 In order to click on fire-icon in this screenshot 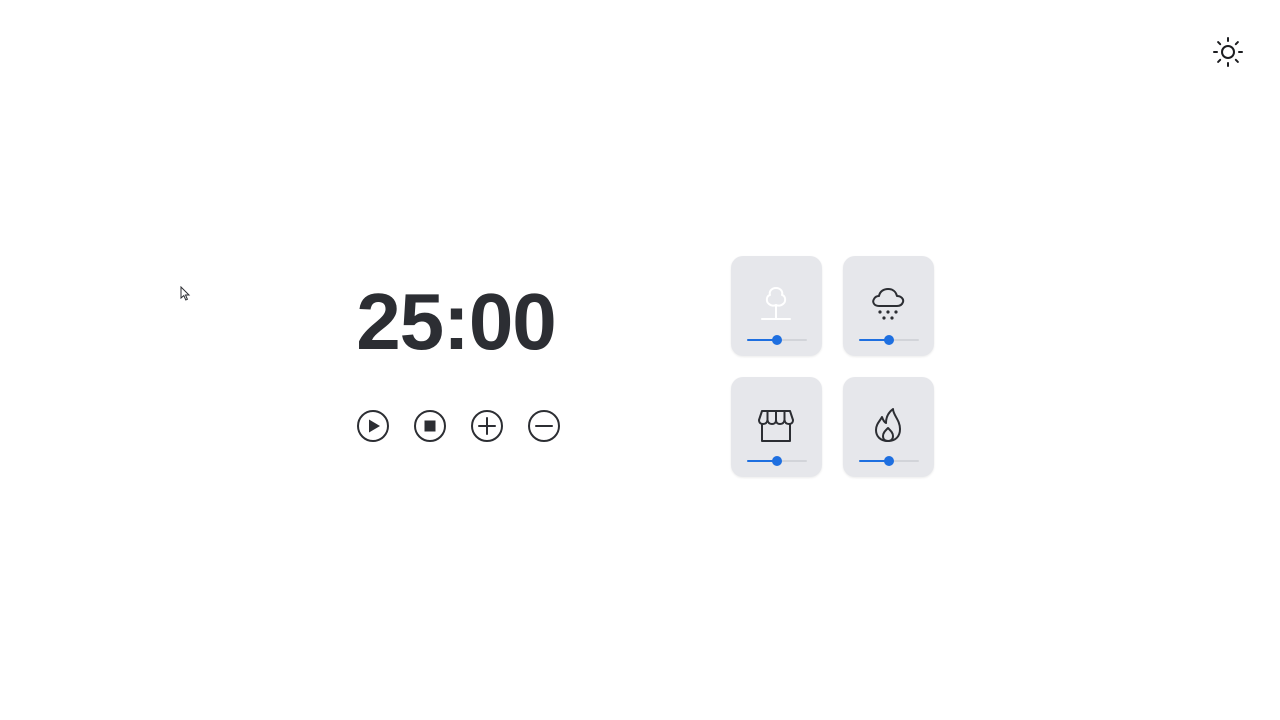, I will do `click(888, 425)`.